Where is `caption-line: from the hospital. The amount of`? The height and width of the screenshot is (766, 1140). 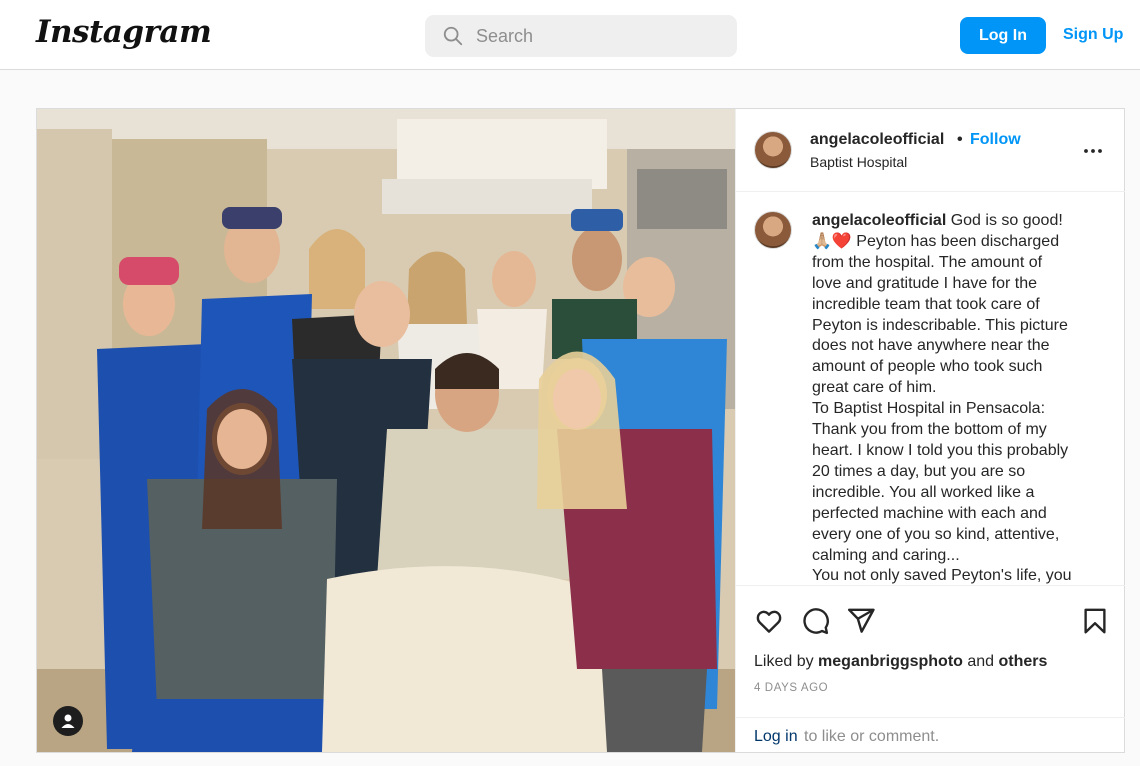
caption-line: from the hospital. The amount of is located at coordinates (960, 263).